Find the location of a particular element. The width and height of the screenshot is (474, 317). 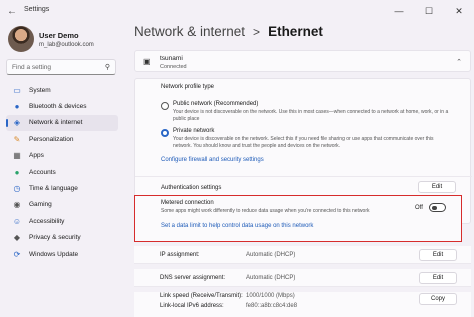

sidebar-item-label: Time & language is located at coordinates (53, 189).